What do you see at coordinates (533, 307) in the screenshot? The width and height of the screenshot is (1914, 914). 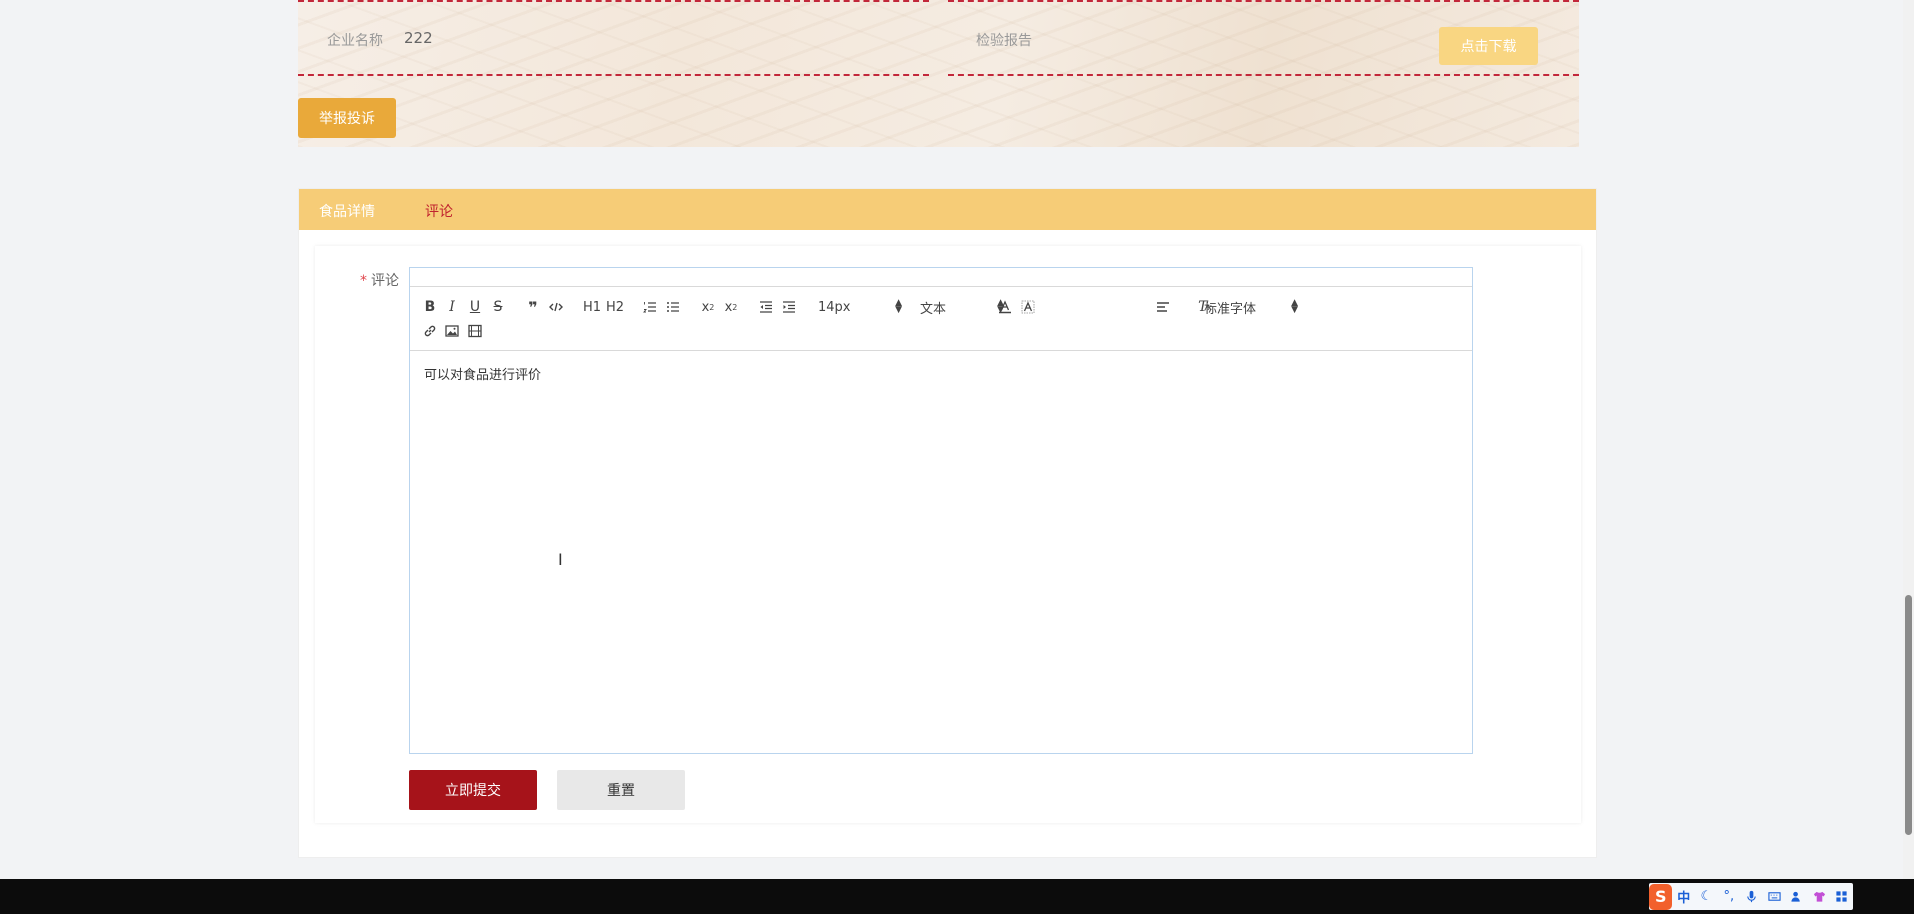 I see `blockquote-icon: ❞` at bounding box center [533, 307].